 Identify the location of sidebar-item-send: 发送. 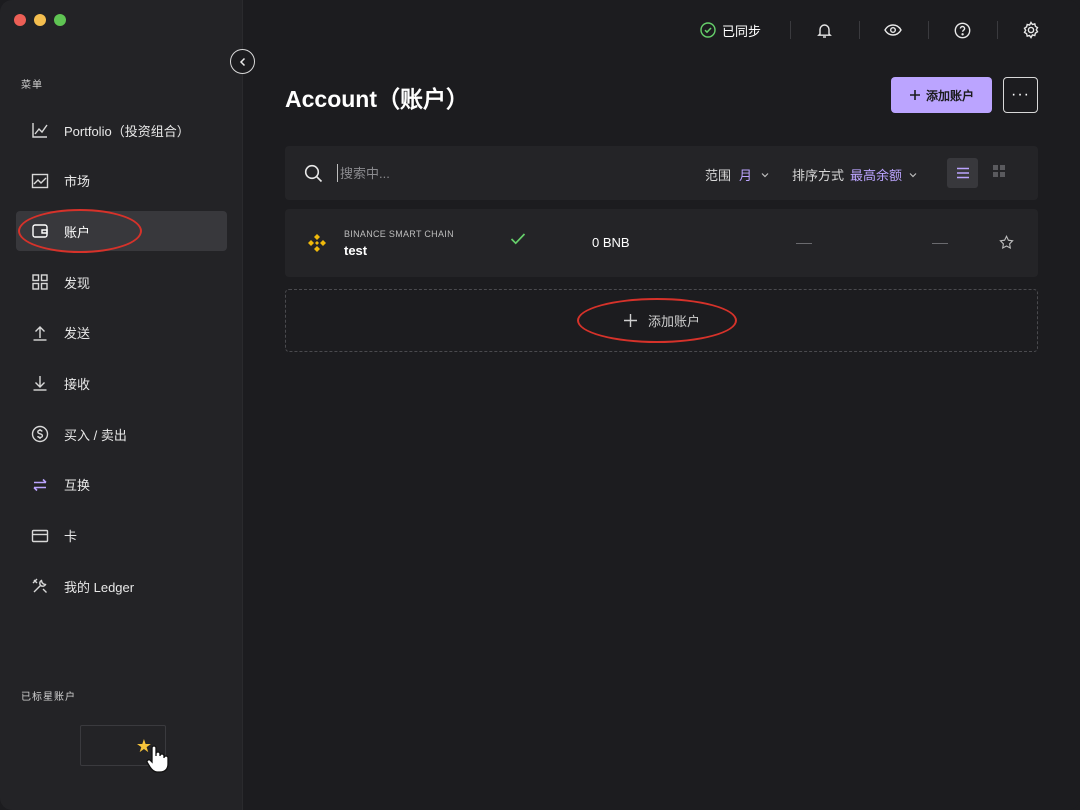
(121, 333).